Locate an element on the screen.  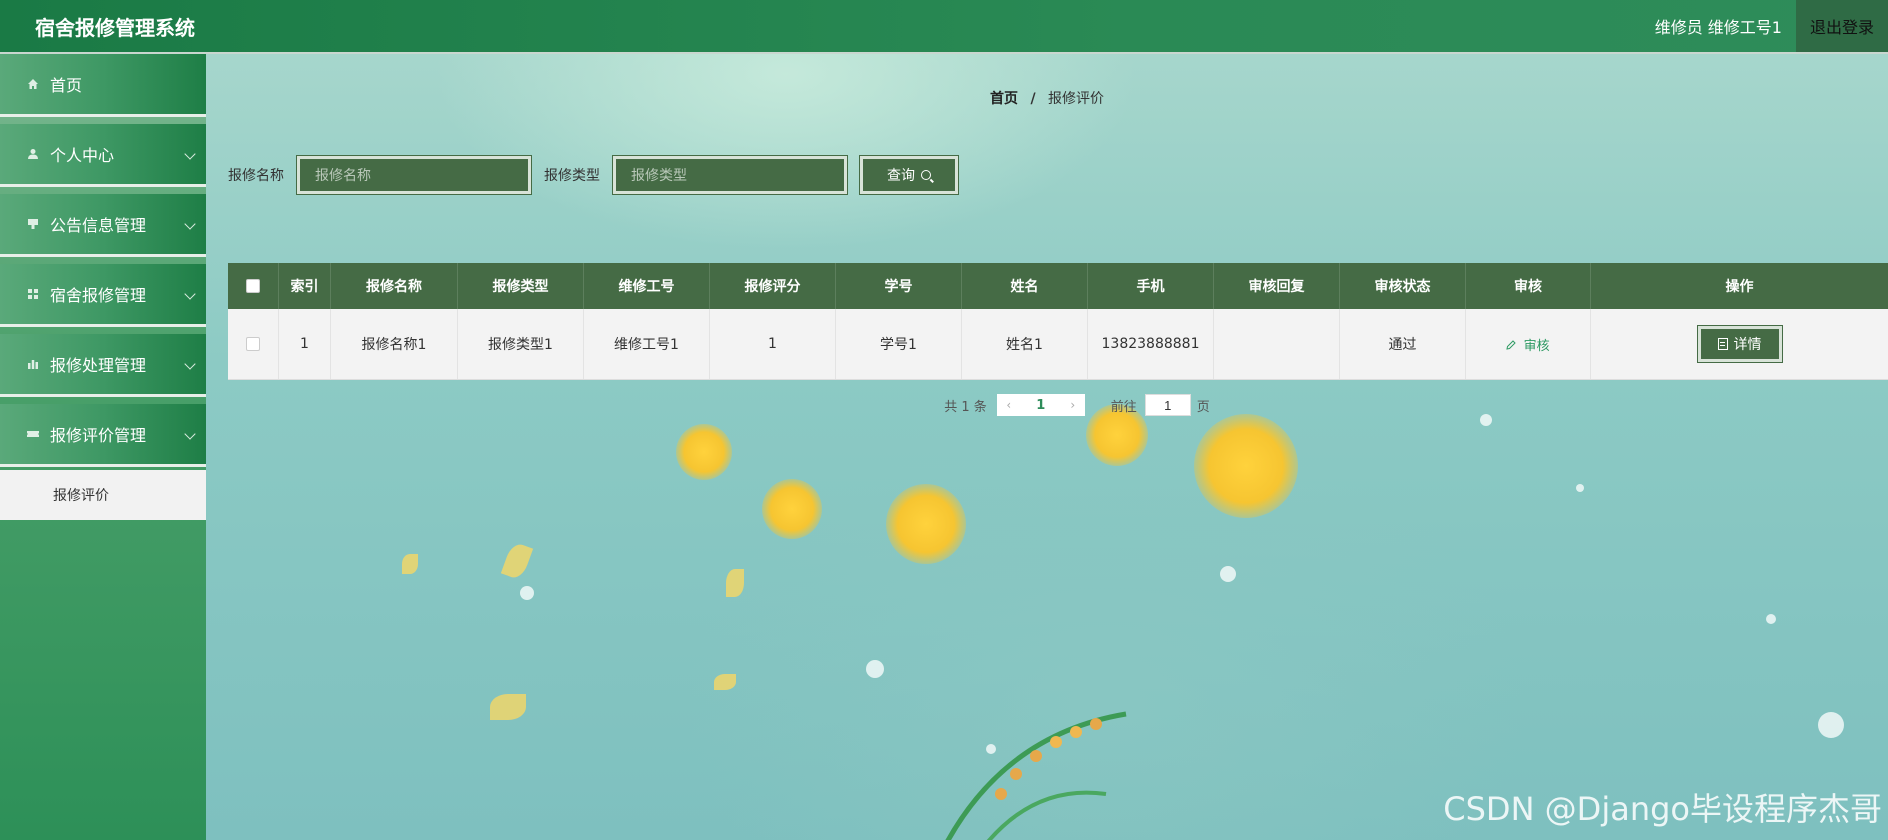
cell-actions: 详情 is located at coordinates (1739, 344).